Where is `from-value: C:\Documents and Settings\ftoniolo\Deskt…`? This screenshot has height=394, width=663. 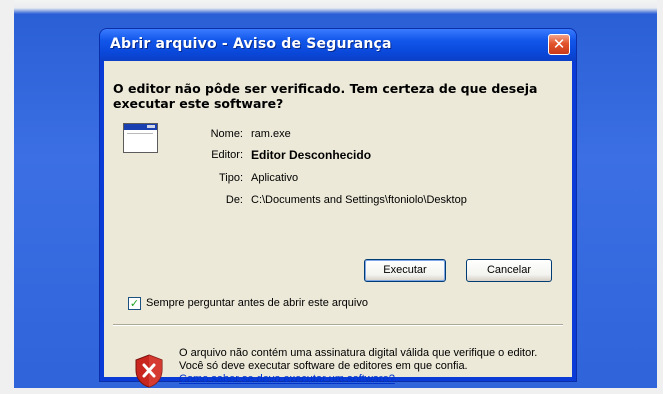
from-value: C:\Documents and Settings\ftoniolo\Deskt… is located at coordinates (359, 200).